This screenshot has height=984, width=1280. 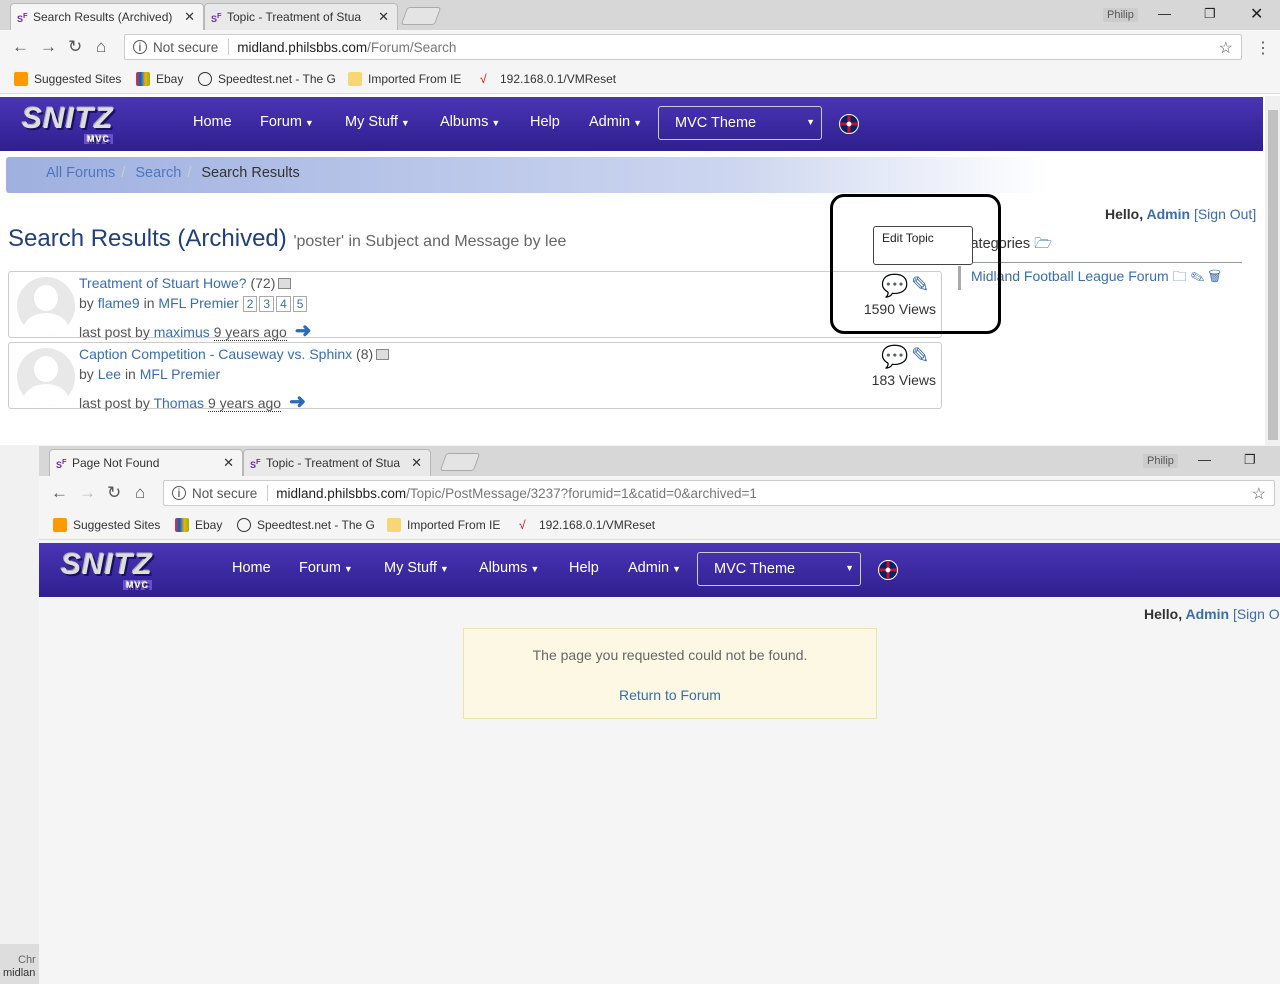 What do you see at coordinates (109, 374) in the screenshot?
I see `author-link: Lee` at bounding box center [109, 374].